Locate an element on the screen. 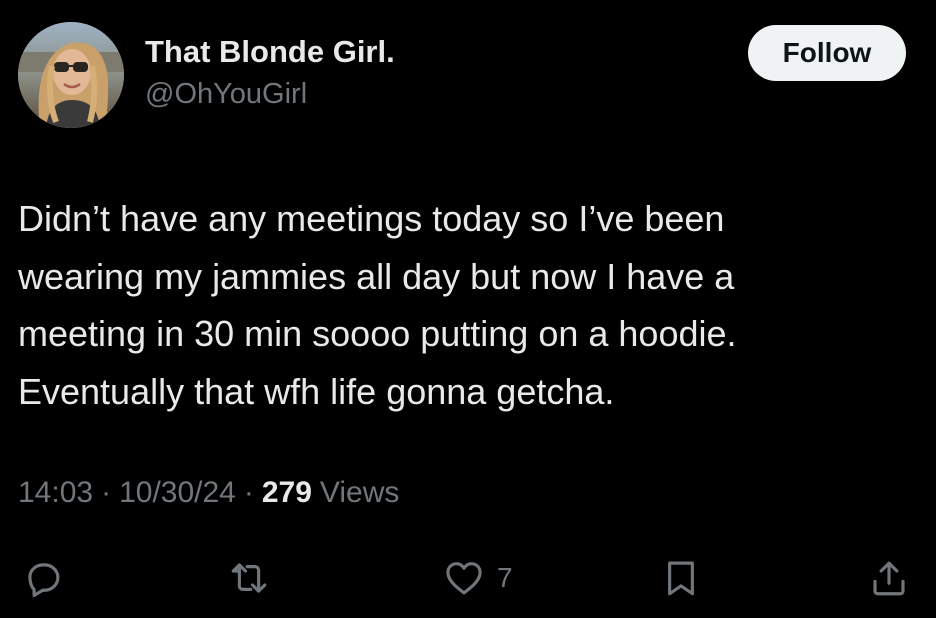 This screenshot has width=936, height=618. views-label: Views is located at coordinates (359, 493).